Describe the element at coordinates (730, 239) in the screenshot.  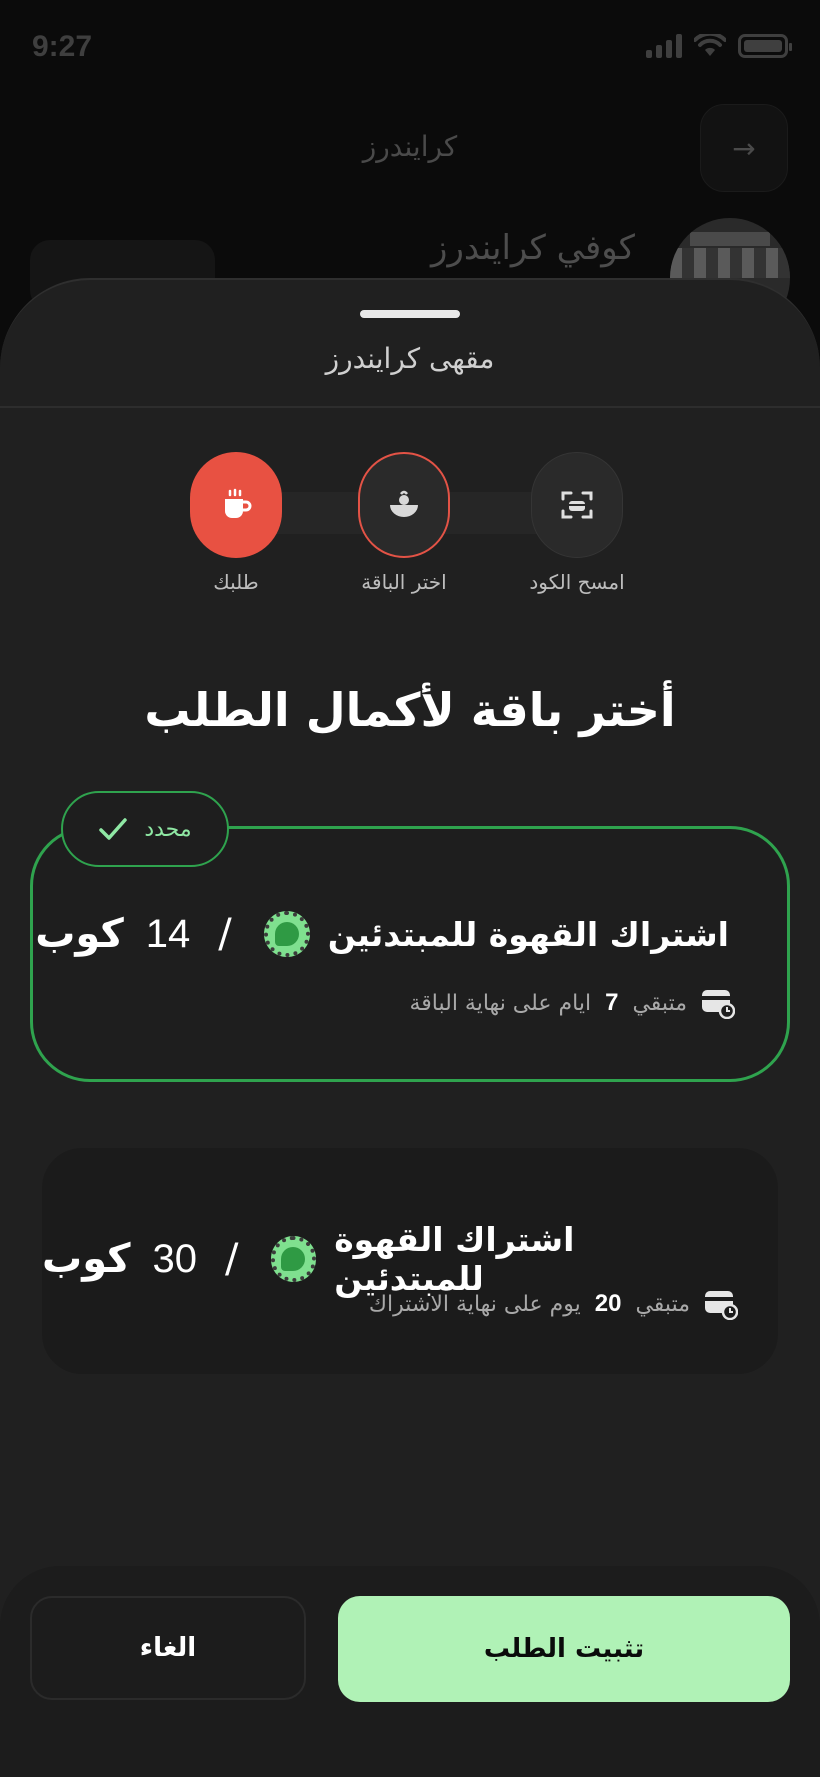
I see `shop-avatar-sign` at that location.